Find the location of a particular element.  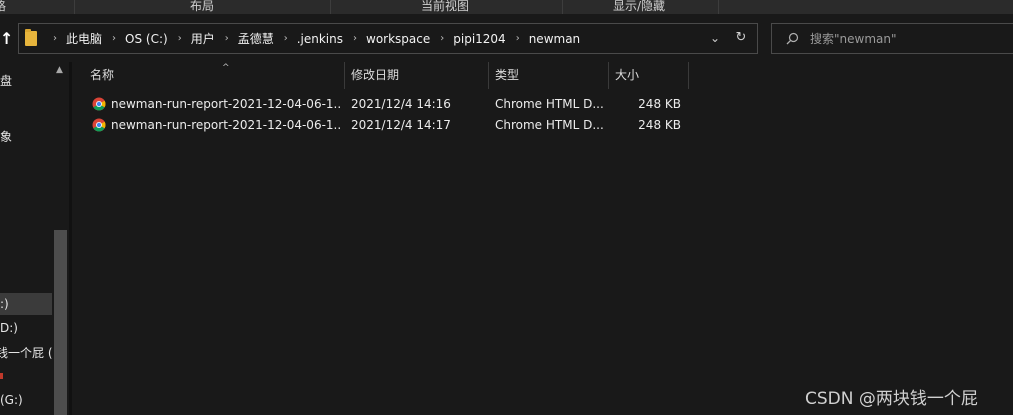

navigation-pane: 盘 象 :) D:) 钱一个屁 (E (G:) ▲ is located at coordinates (34, 238).